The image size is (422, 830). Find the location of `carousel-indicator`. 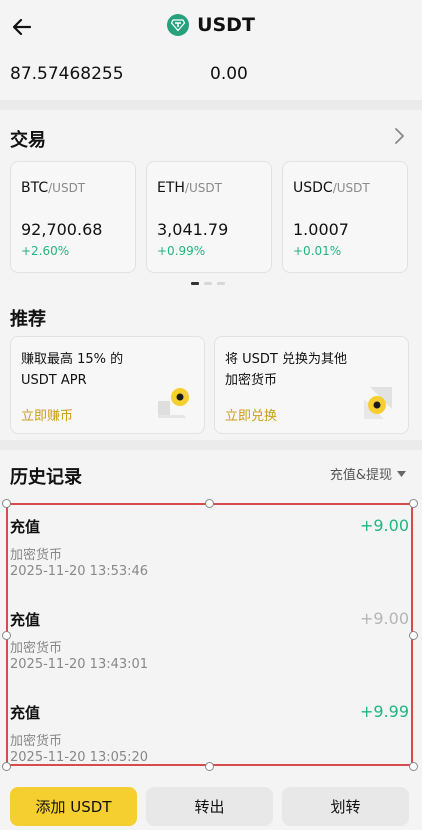

carousel-indicator is located at coordinates (208, 283).